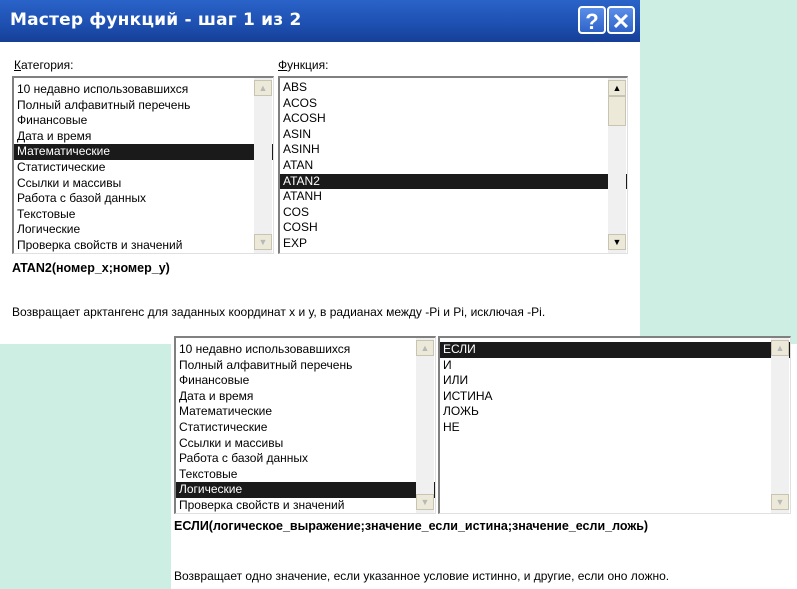 This screenshot has height=589, width=797. What do you see at coordinates (621, 20) in the screenshot?
I see `close-button: ✕` at bounding box center [621, 20].